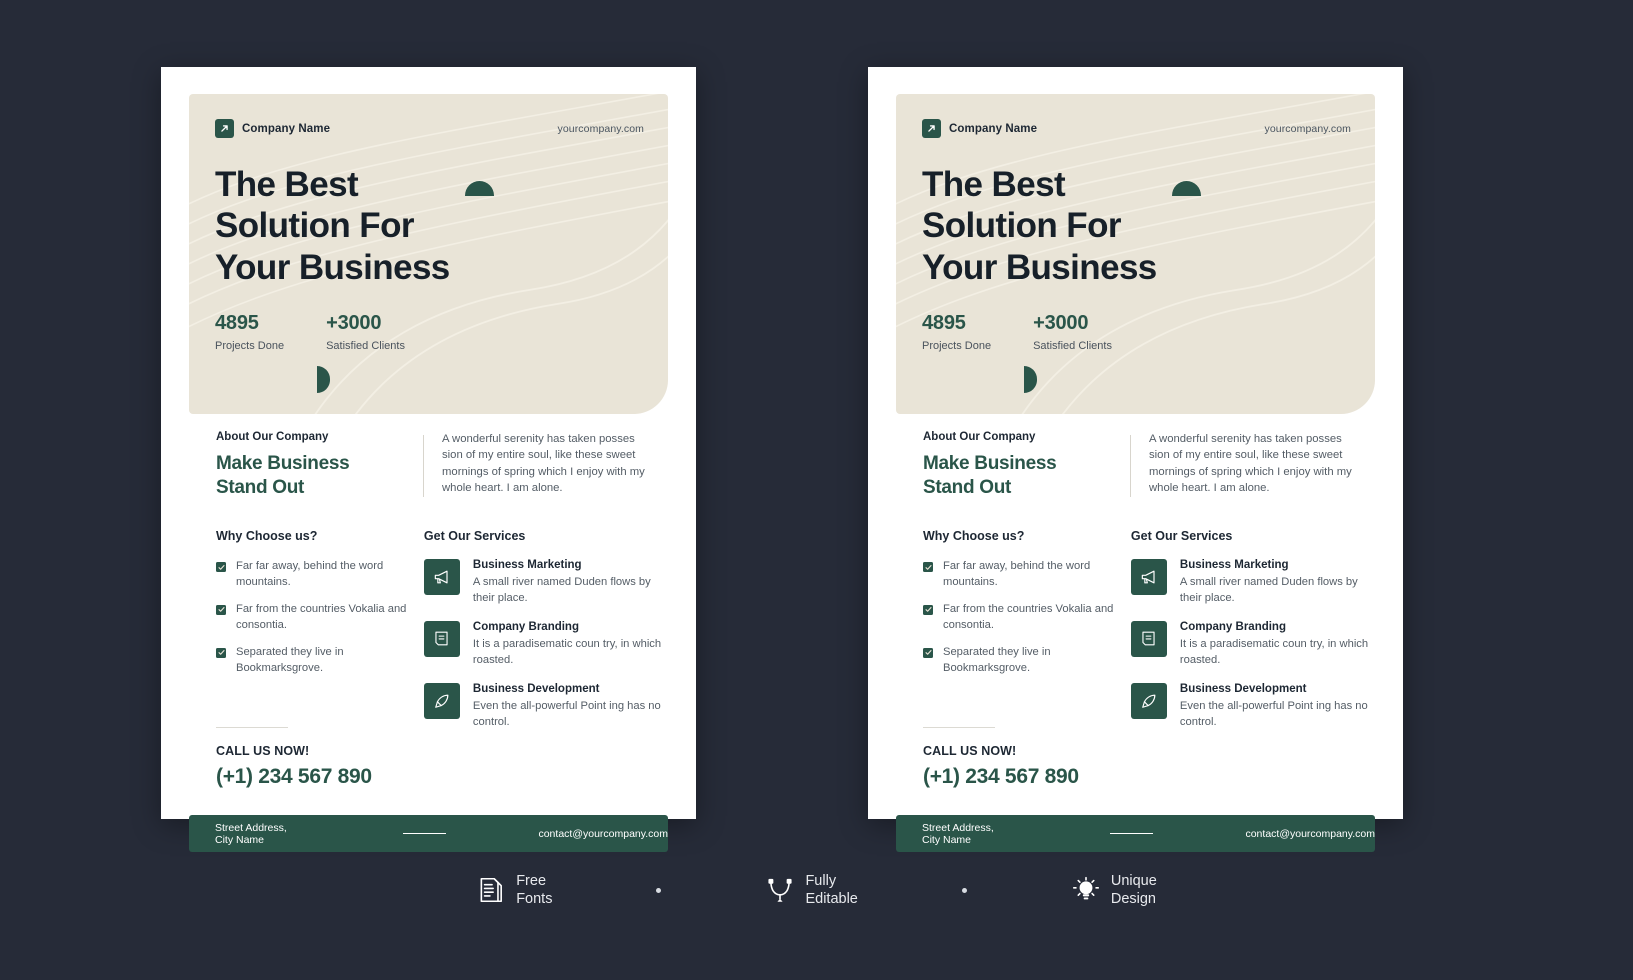  What do you see at coordinates (1234, 565) in the screenshot?
I see `service-title: Business Marketing` at bounding box center [1234, 565].